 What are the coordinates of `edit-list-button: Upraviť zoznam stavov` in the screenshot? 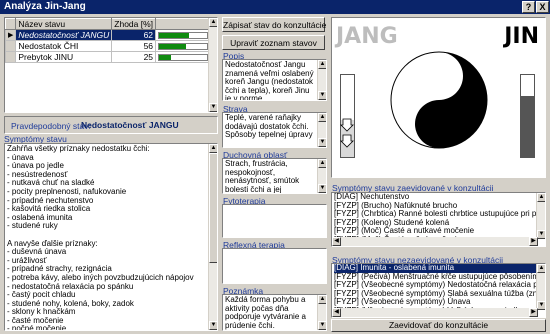 It's located at (273, 42).